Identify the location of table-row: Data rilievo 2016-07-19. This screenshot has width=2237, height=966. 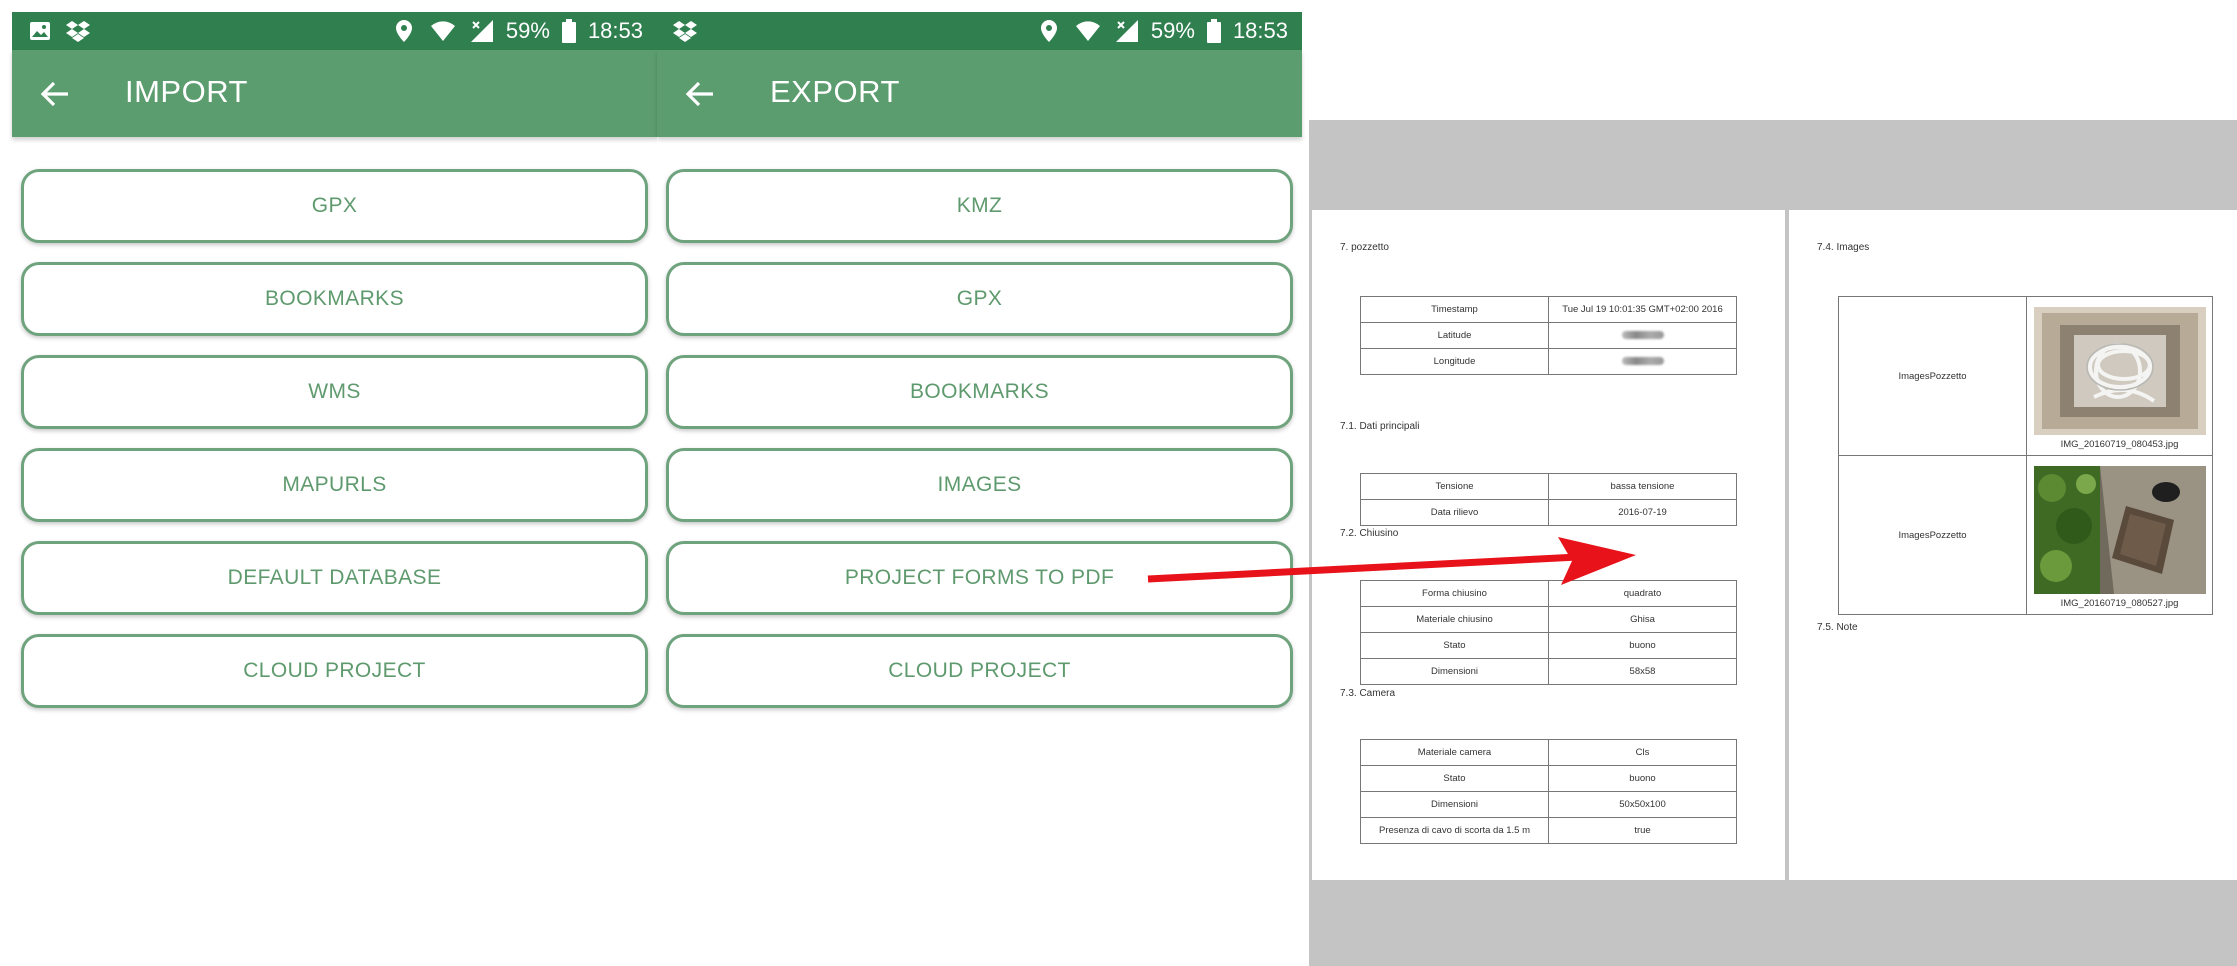
(1548, 512).